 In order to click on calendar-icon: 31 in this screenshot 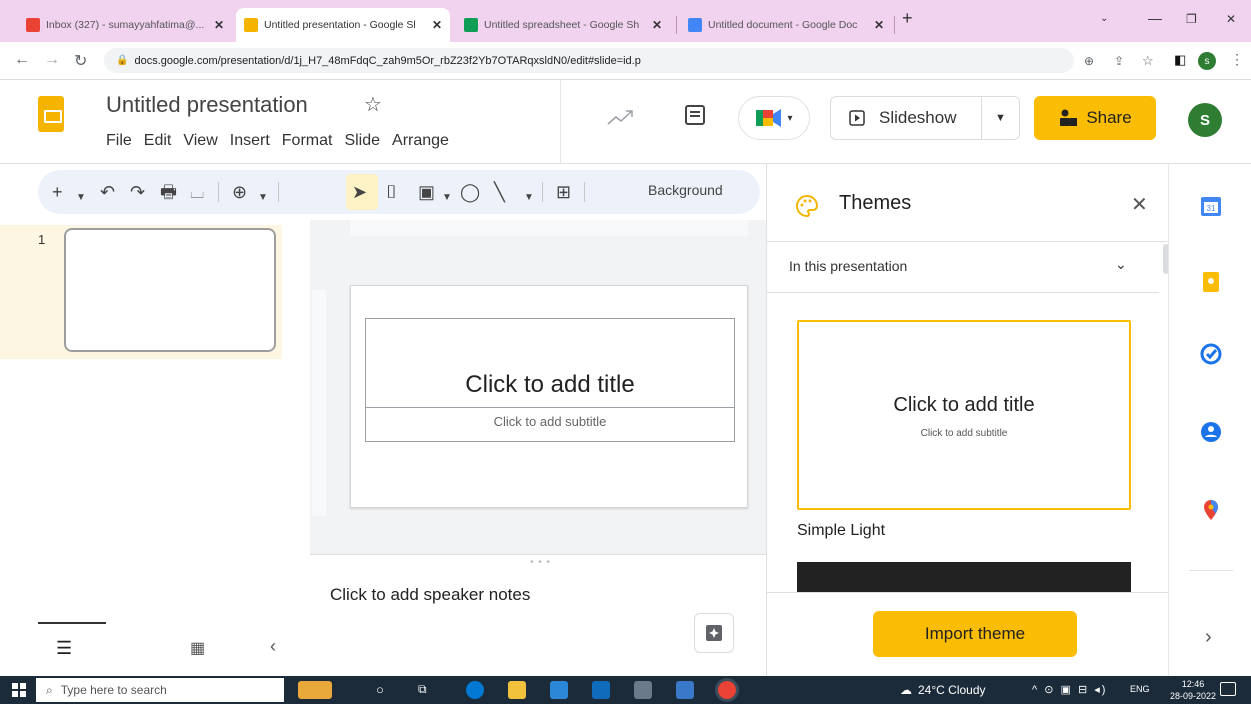, I will do `click(1211, 206)`.